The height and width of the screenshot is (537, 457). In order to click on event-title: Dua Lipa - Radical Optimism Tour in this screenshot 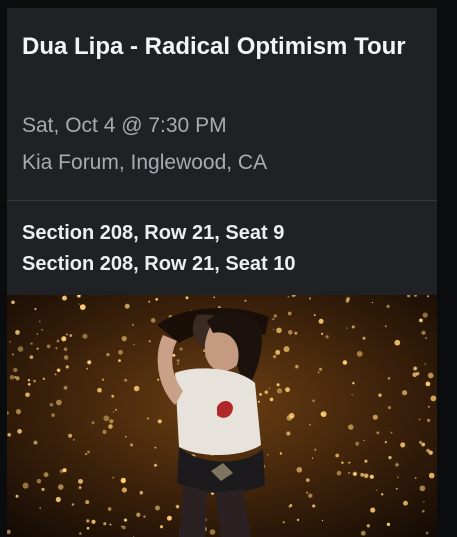, I will do `click(214, 46)`.